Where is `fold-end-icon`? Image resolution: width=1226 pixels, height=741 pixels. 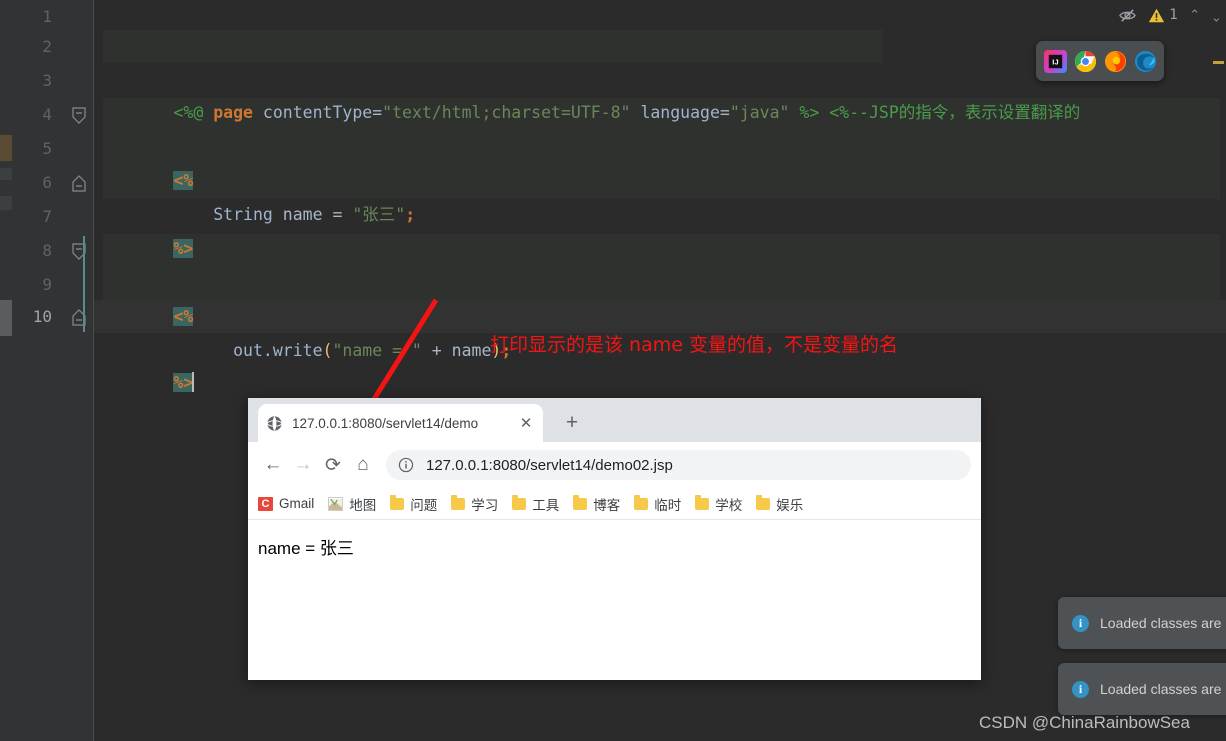 fold-end-icon is located at coordinates (79, 183).